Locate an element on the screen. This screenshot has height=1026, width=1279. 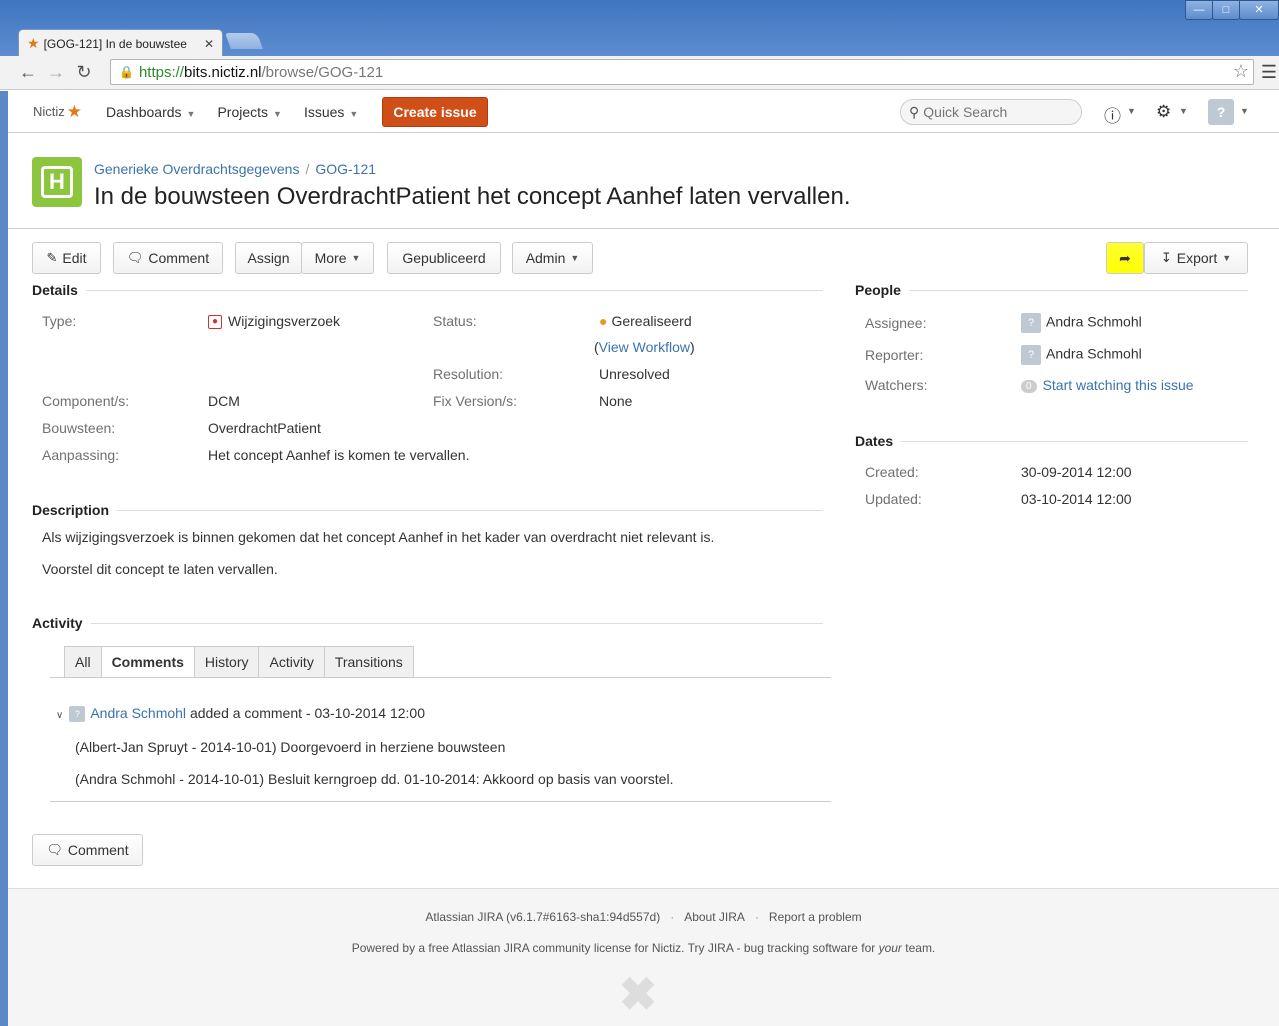
export-button-label: Export is located at coordinates (1197, 258).